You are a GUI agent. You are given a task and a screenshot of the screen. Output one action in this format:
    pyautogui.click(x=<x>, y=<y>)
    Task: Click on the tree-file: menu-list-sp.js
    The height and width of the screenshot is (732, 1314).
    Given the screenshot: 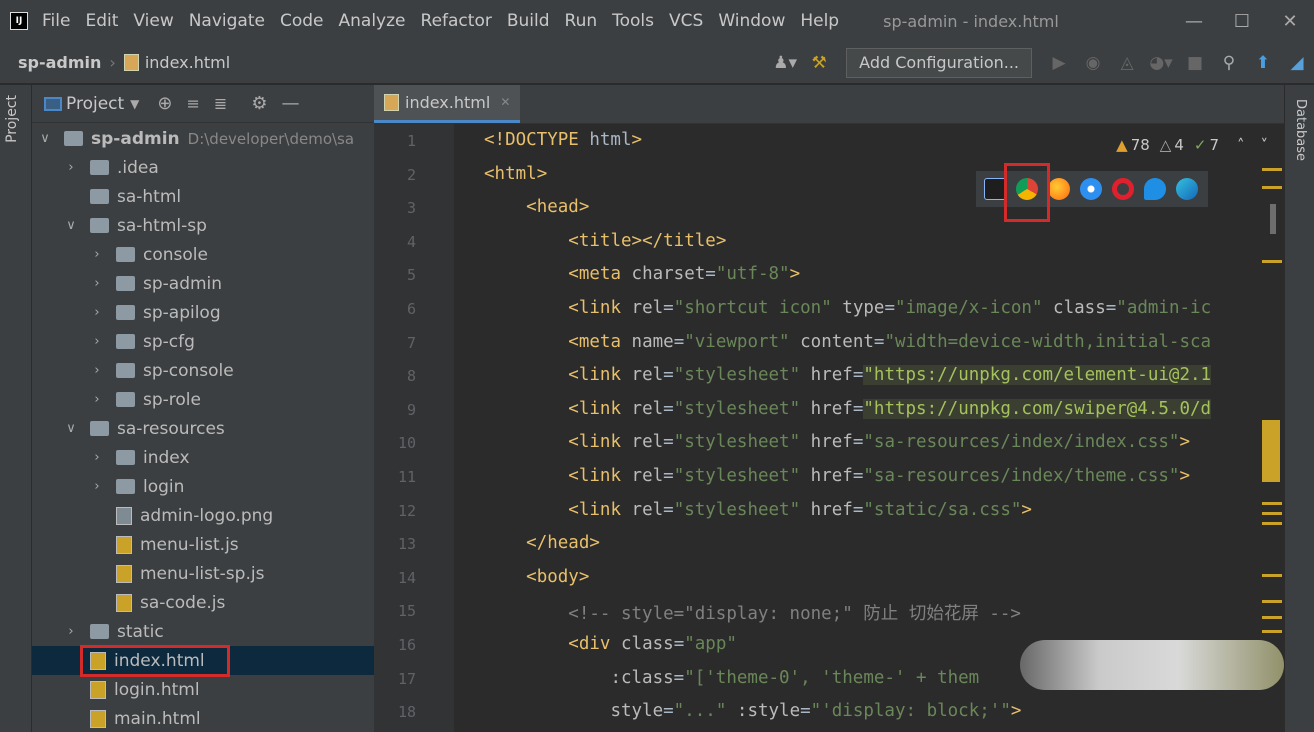 What is the action you would take?
    pyautogui.click(x=203, y=573)
    